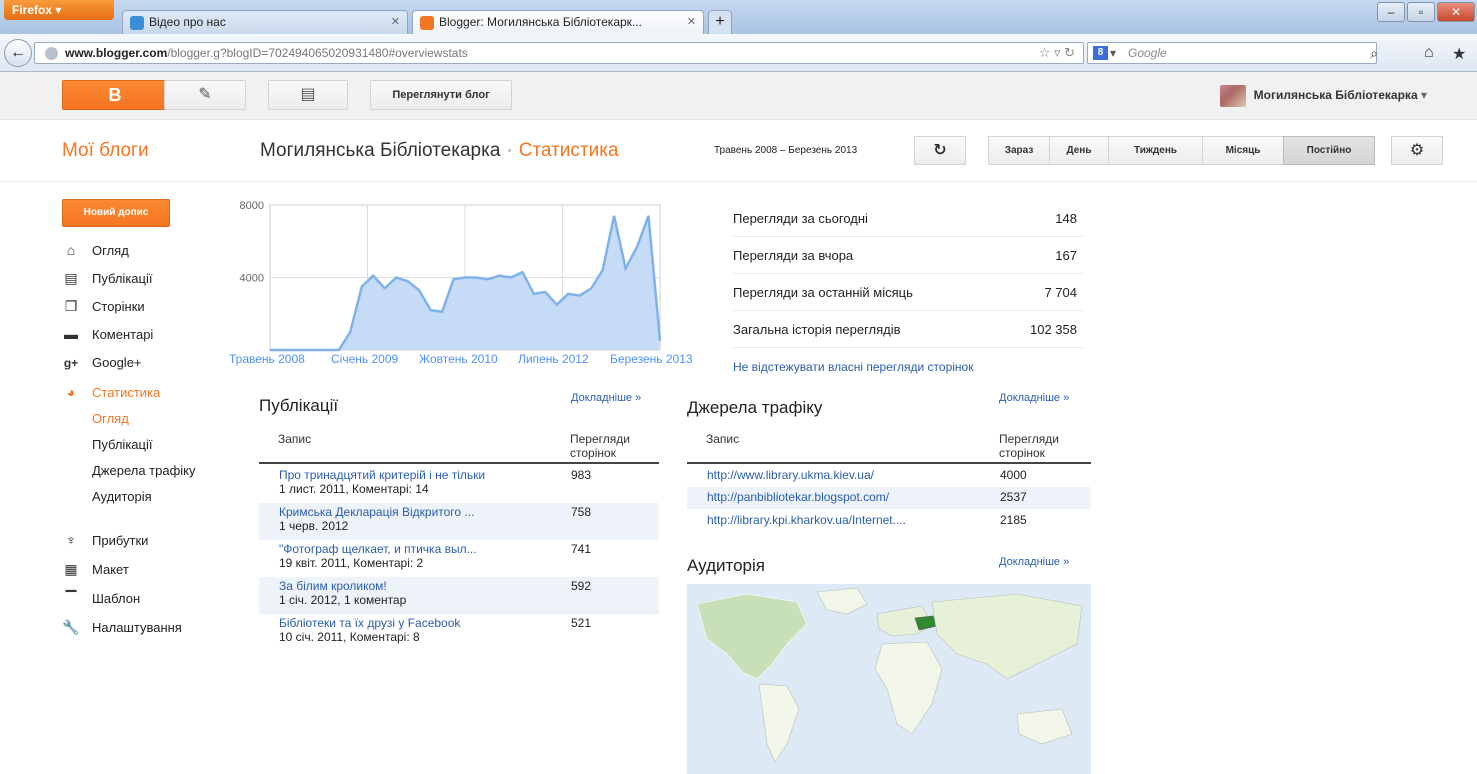  I want to click on period-now-button: Зараз, so click(1019, 150).